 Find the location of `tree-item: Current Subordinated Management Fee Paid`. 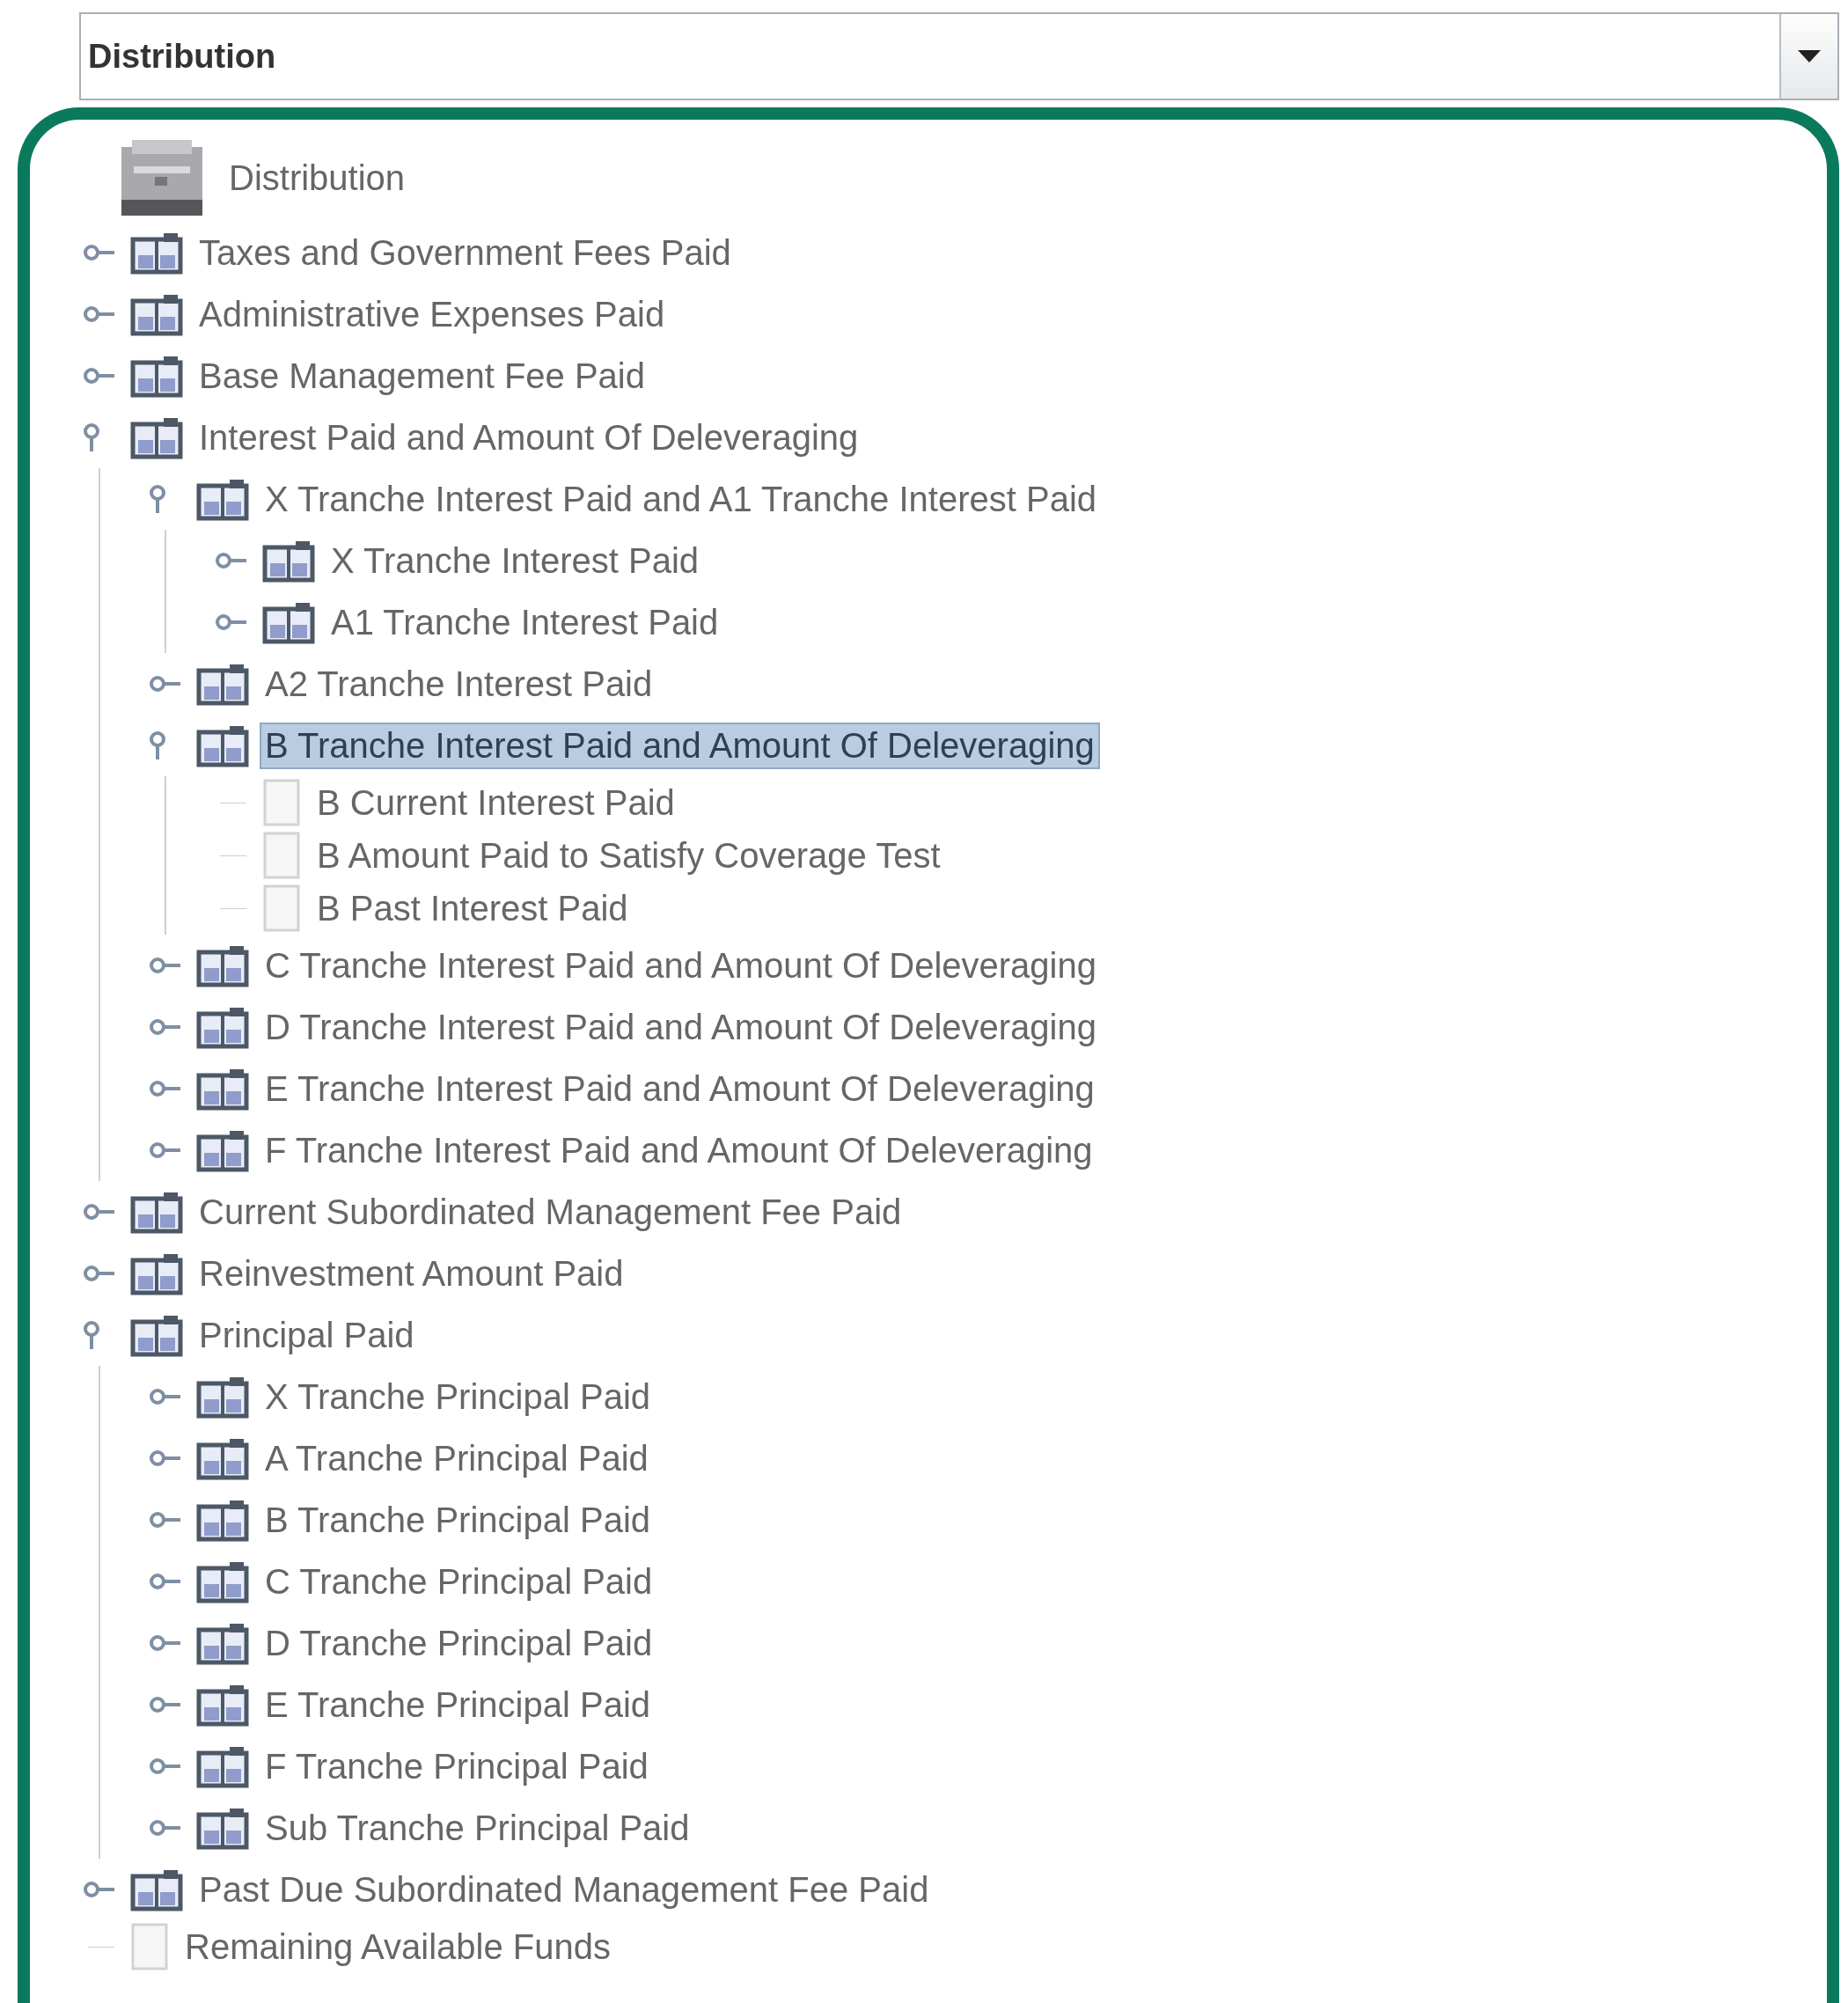

tree-item: Current Subordinated Management Fee Paid is located at coordinates (550, 1212).